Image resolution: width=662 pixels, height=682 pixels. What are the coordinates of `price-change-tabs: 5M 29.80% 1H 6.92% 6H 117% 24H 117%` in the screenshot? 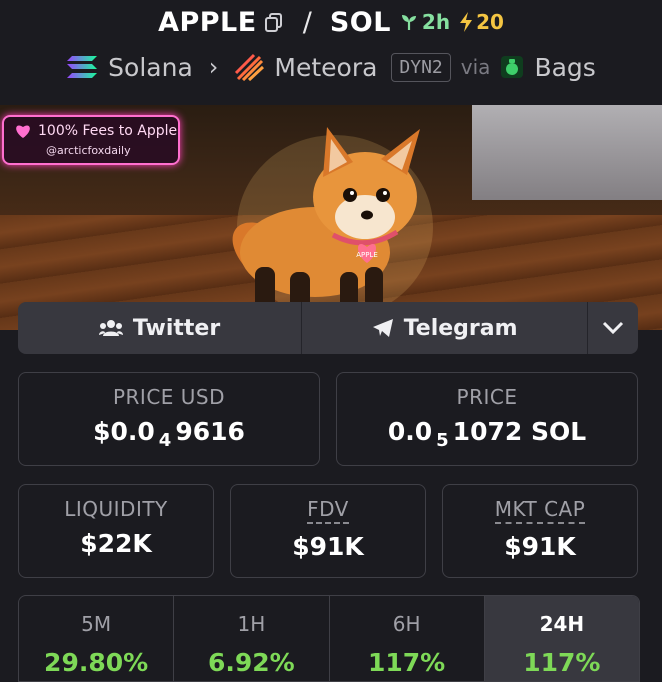 It's located at (329, 638).